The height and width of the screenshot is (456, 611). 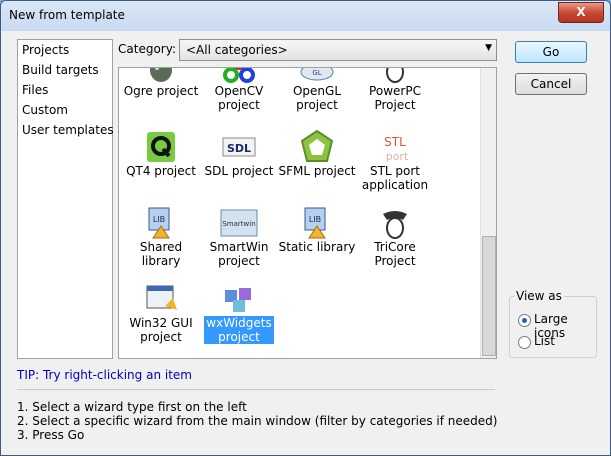 I want to click on list-label: List, so click(x=544, y=341).